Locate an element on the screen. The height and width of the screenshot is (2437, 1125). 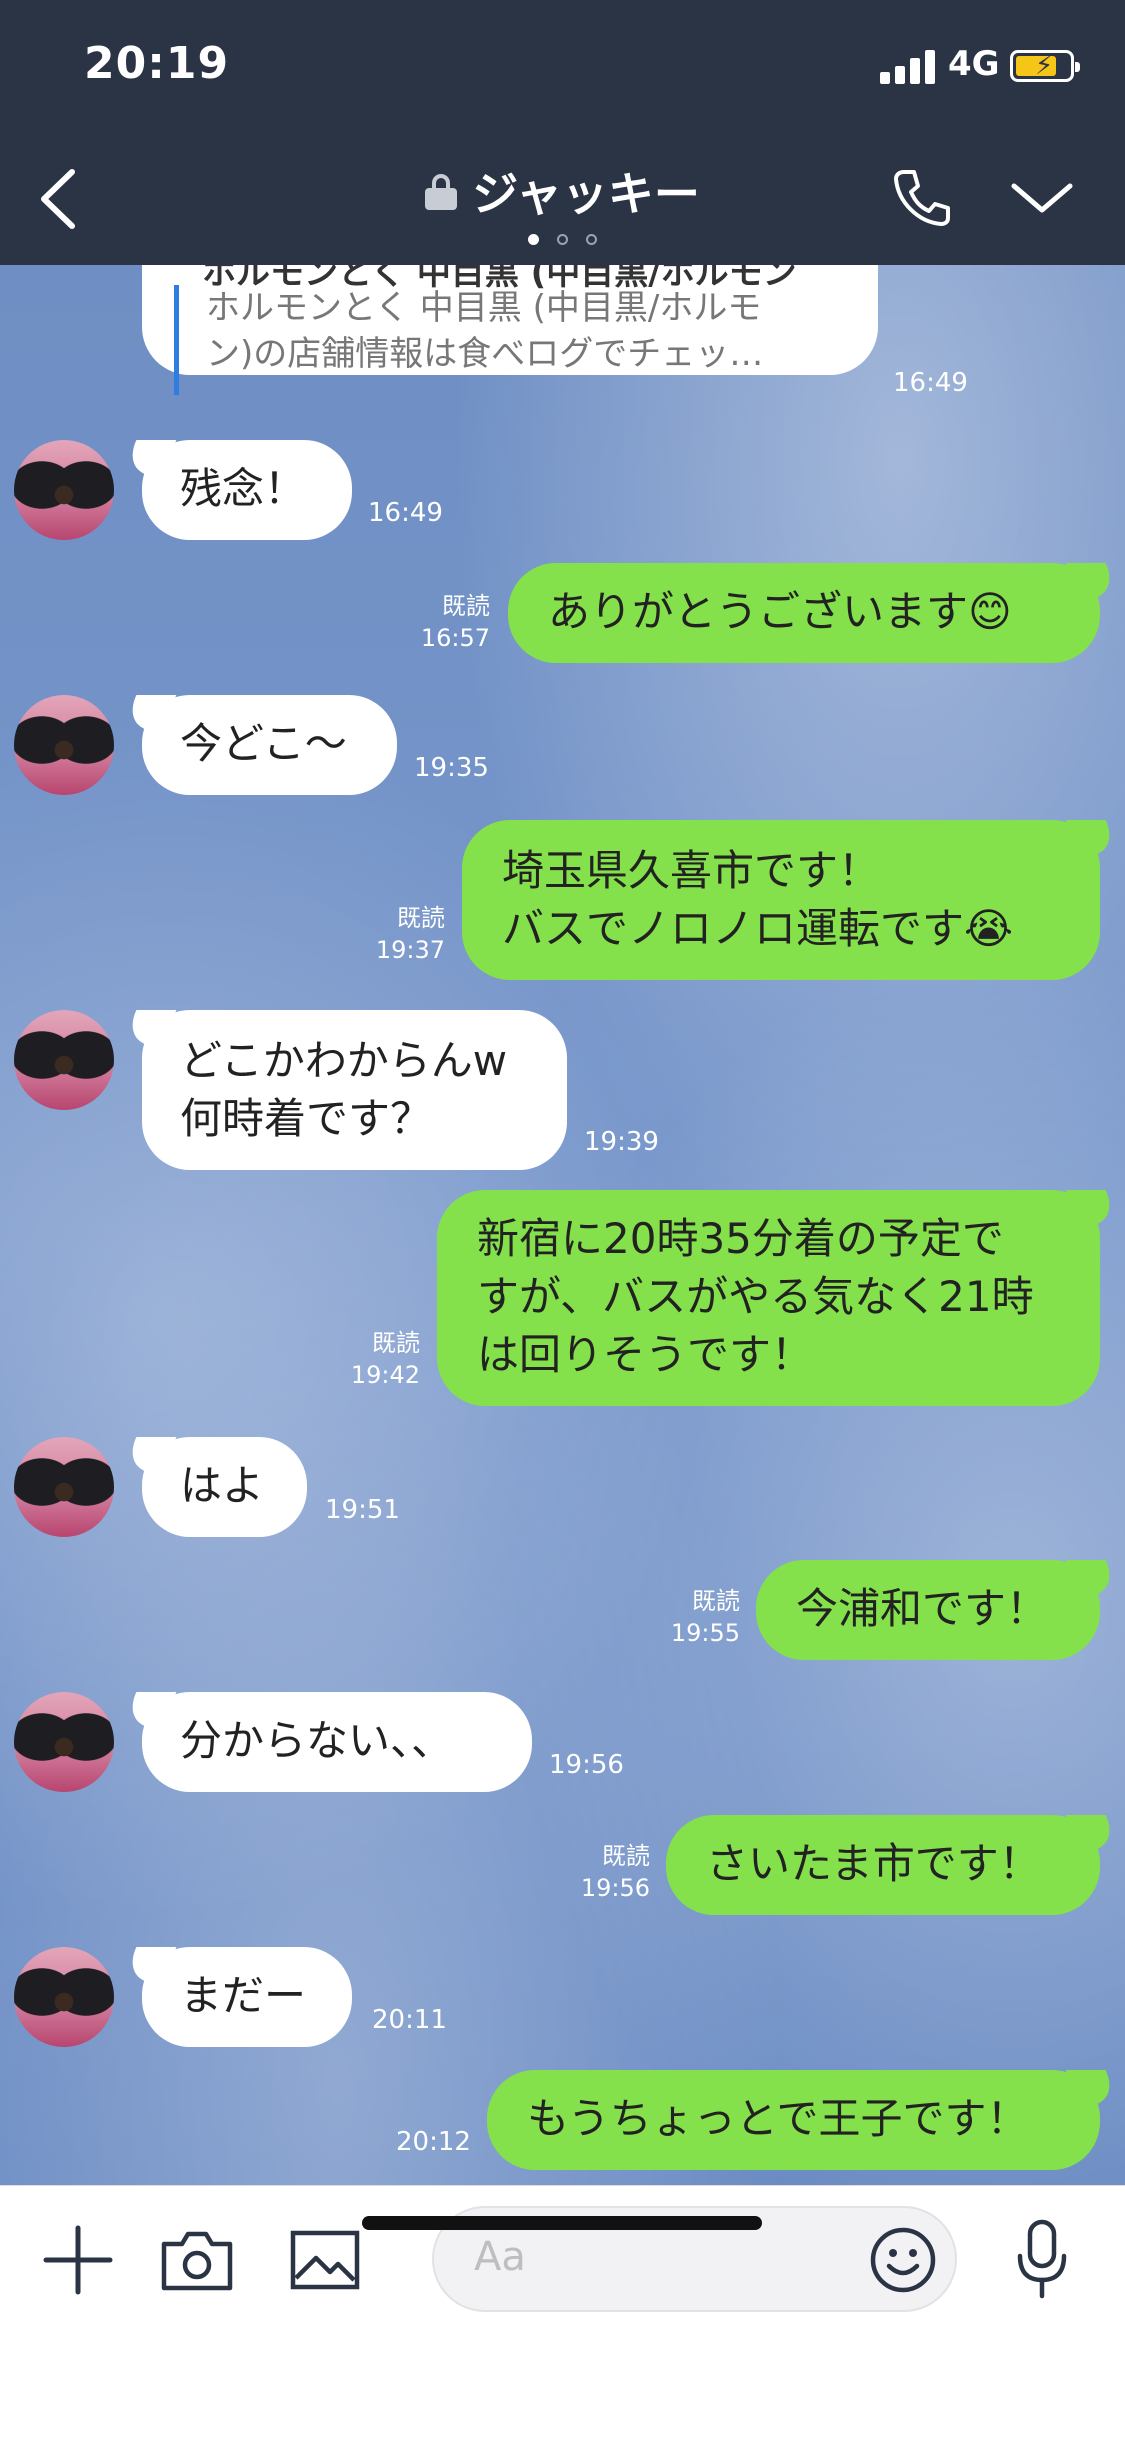
message-bubble-sent: 埼玉県久喜市です！ バスでノロノロ運転です😭 is located at coordinates (781, 900).